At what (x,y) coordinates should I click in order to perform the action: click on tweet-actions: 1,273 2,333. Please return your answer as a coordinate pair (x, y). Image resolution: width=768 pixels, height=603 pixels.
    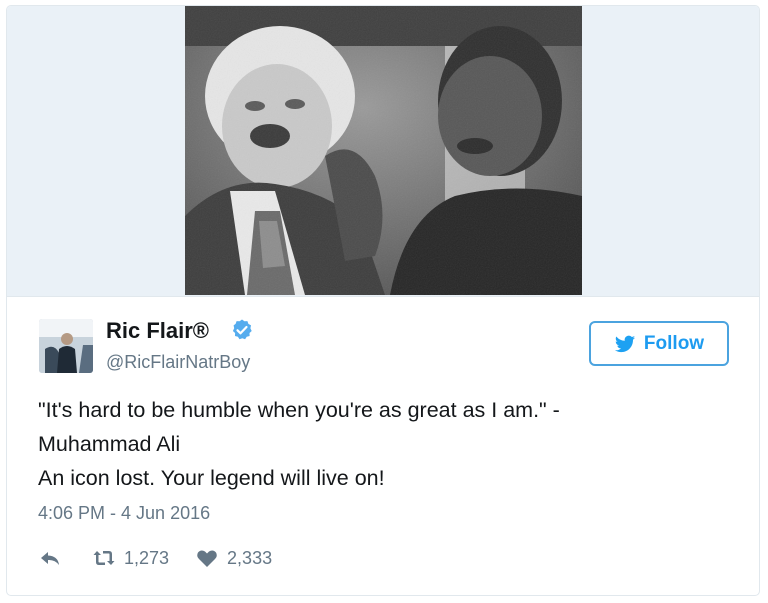
    Looking at the image, I should click on (155, 558).